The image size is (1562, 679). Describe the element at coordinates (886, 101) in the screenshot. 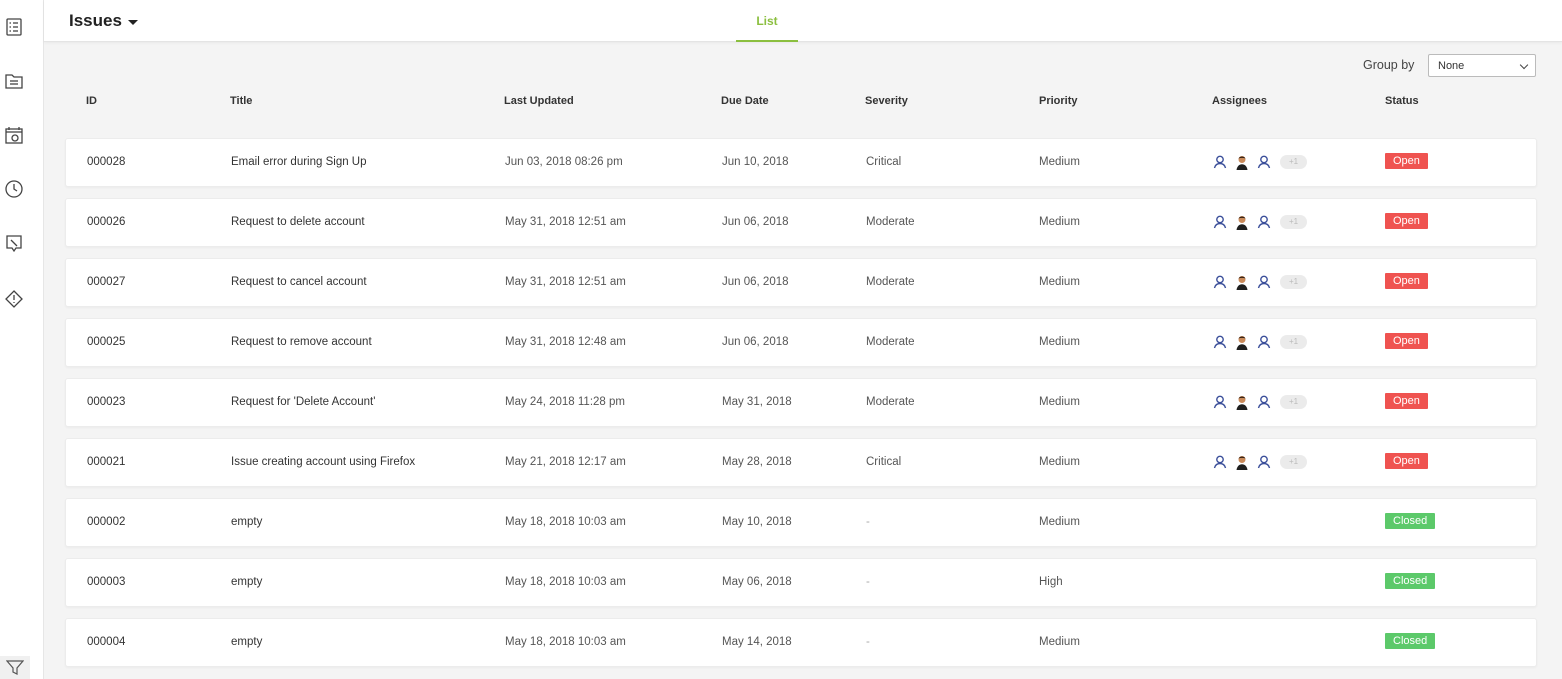

I see `column-header-severity: Severity` at that location.